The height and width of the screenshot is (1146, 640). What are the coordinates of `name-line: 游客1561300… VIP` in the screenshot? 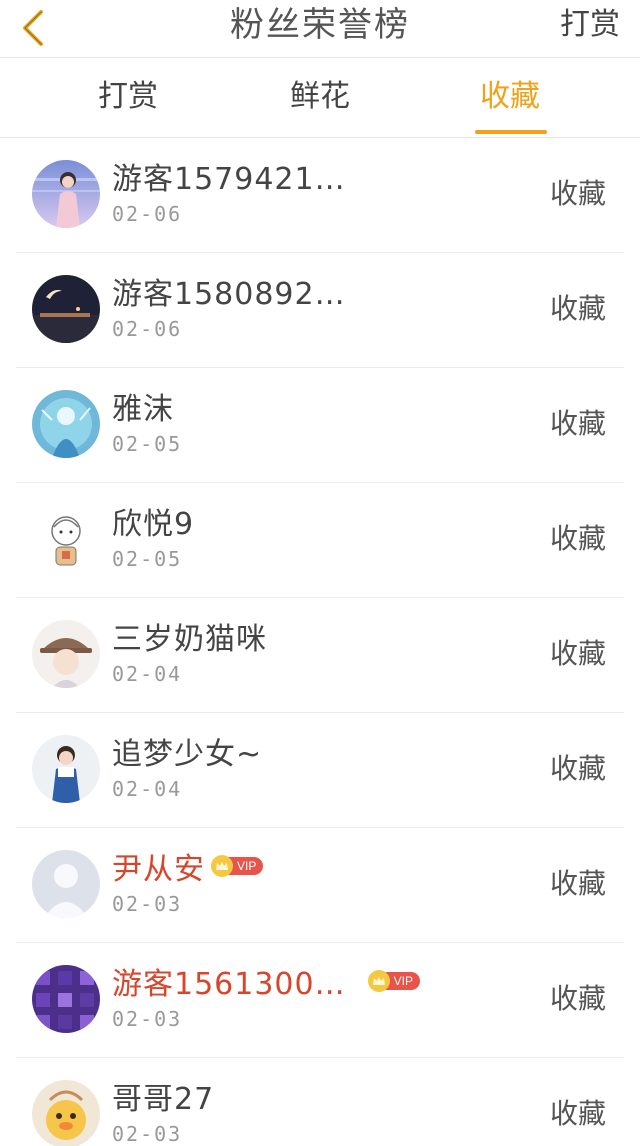 It's located at (266, 981).